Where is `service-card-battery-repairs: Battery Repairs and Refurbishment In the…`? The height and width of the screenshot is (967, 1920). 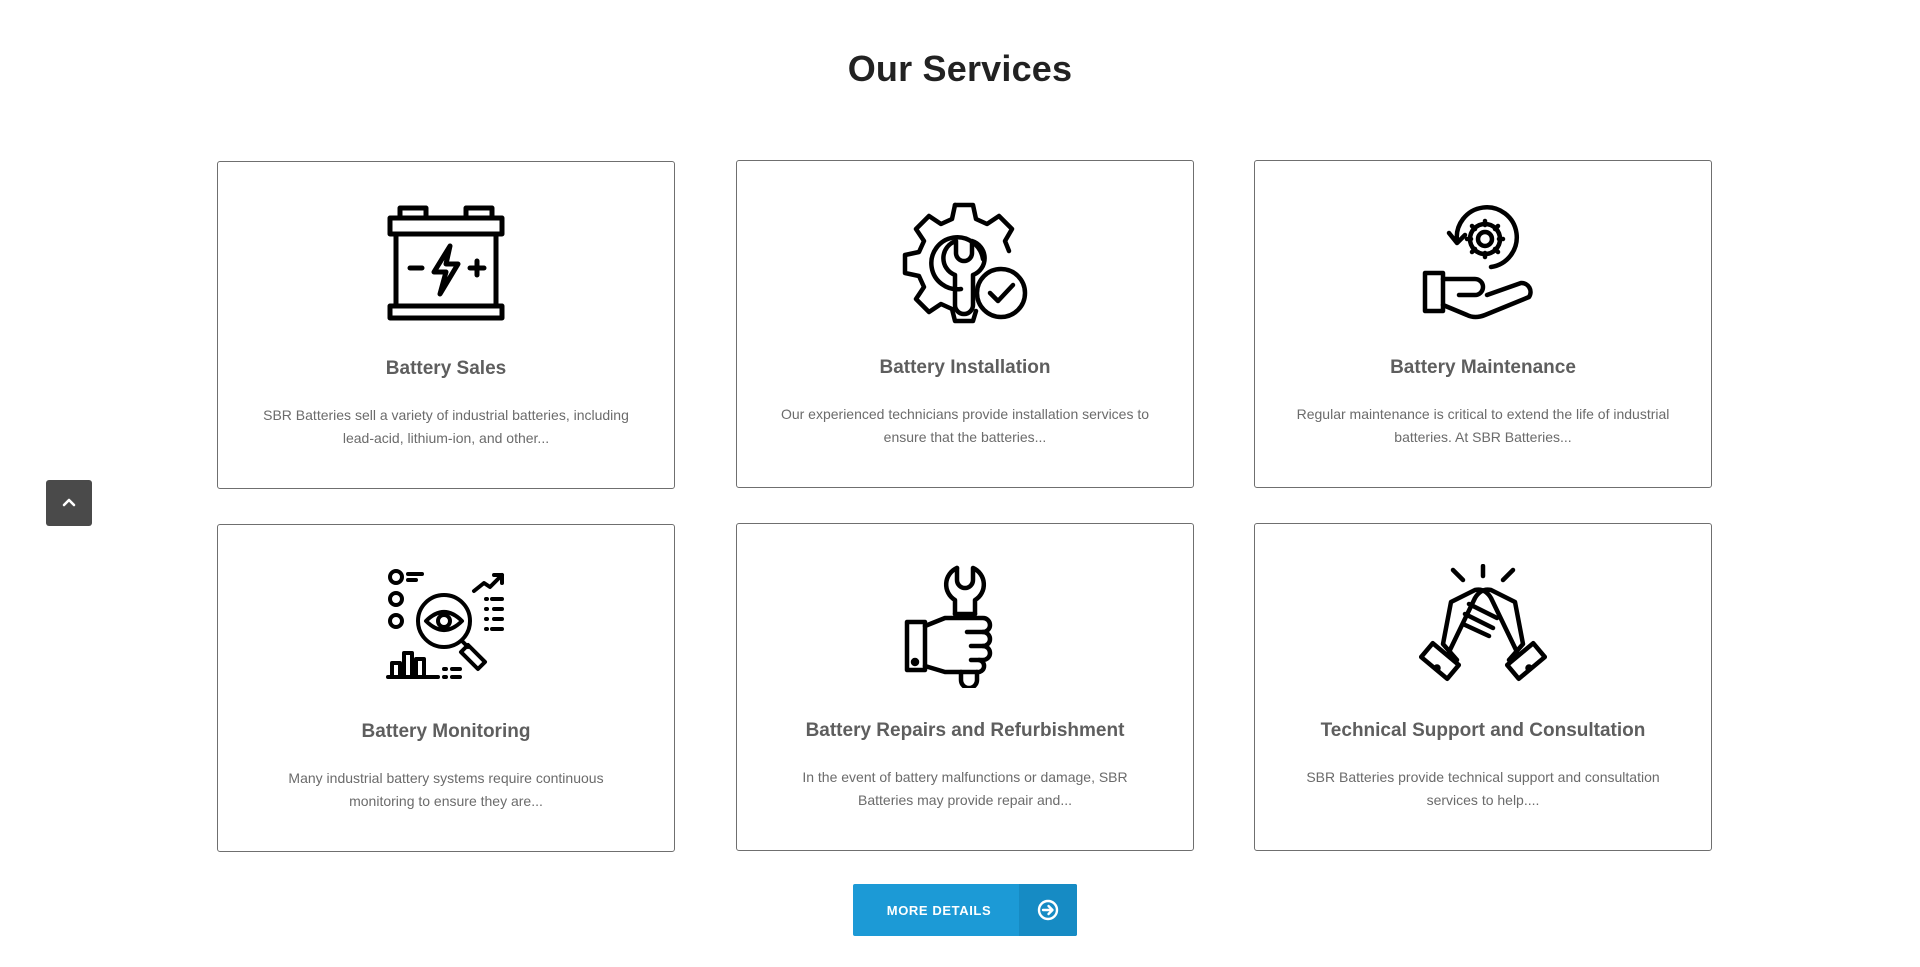 service-card-battery-repairs: Battery Repairs and Refurbishment In the… is located at coordinates (965, 687).